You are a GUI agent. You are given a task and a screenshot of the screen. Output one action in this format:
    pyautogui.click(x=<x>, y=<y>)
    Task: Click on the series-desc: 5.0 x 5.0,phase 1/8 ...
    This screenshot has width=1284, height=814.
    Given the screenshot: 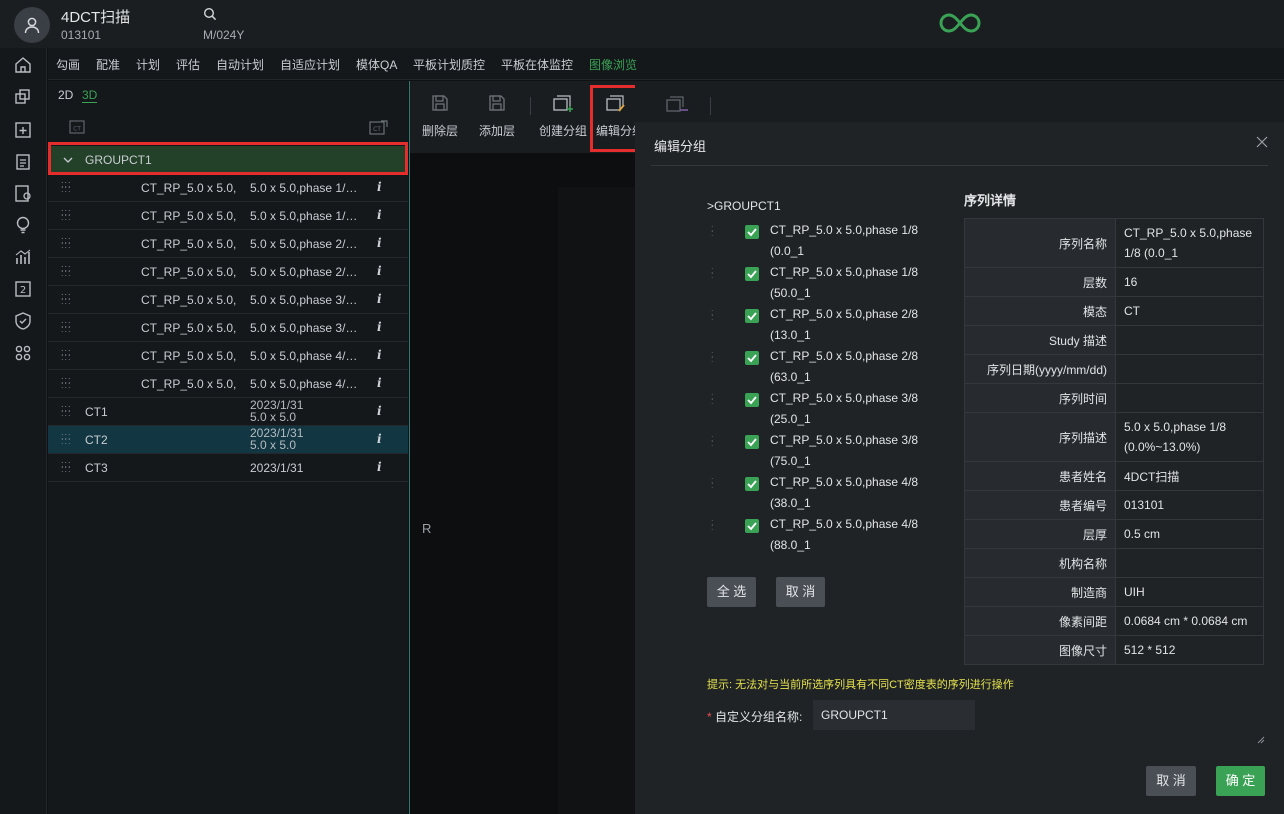 What is the action you would take?
    pyautogui.click(x=306, y=216)
    